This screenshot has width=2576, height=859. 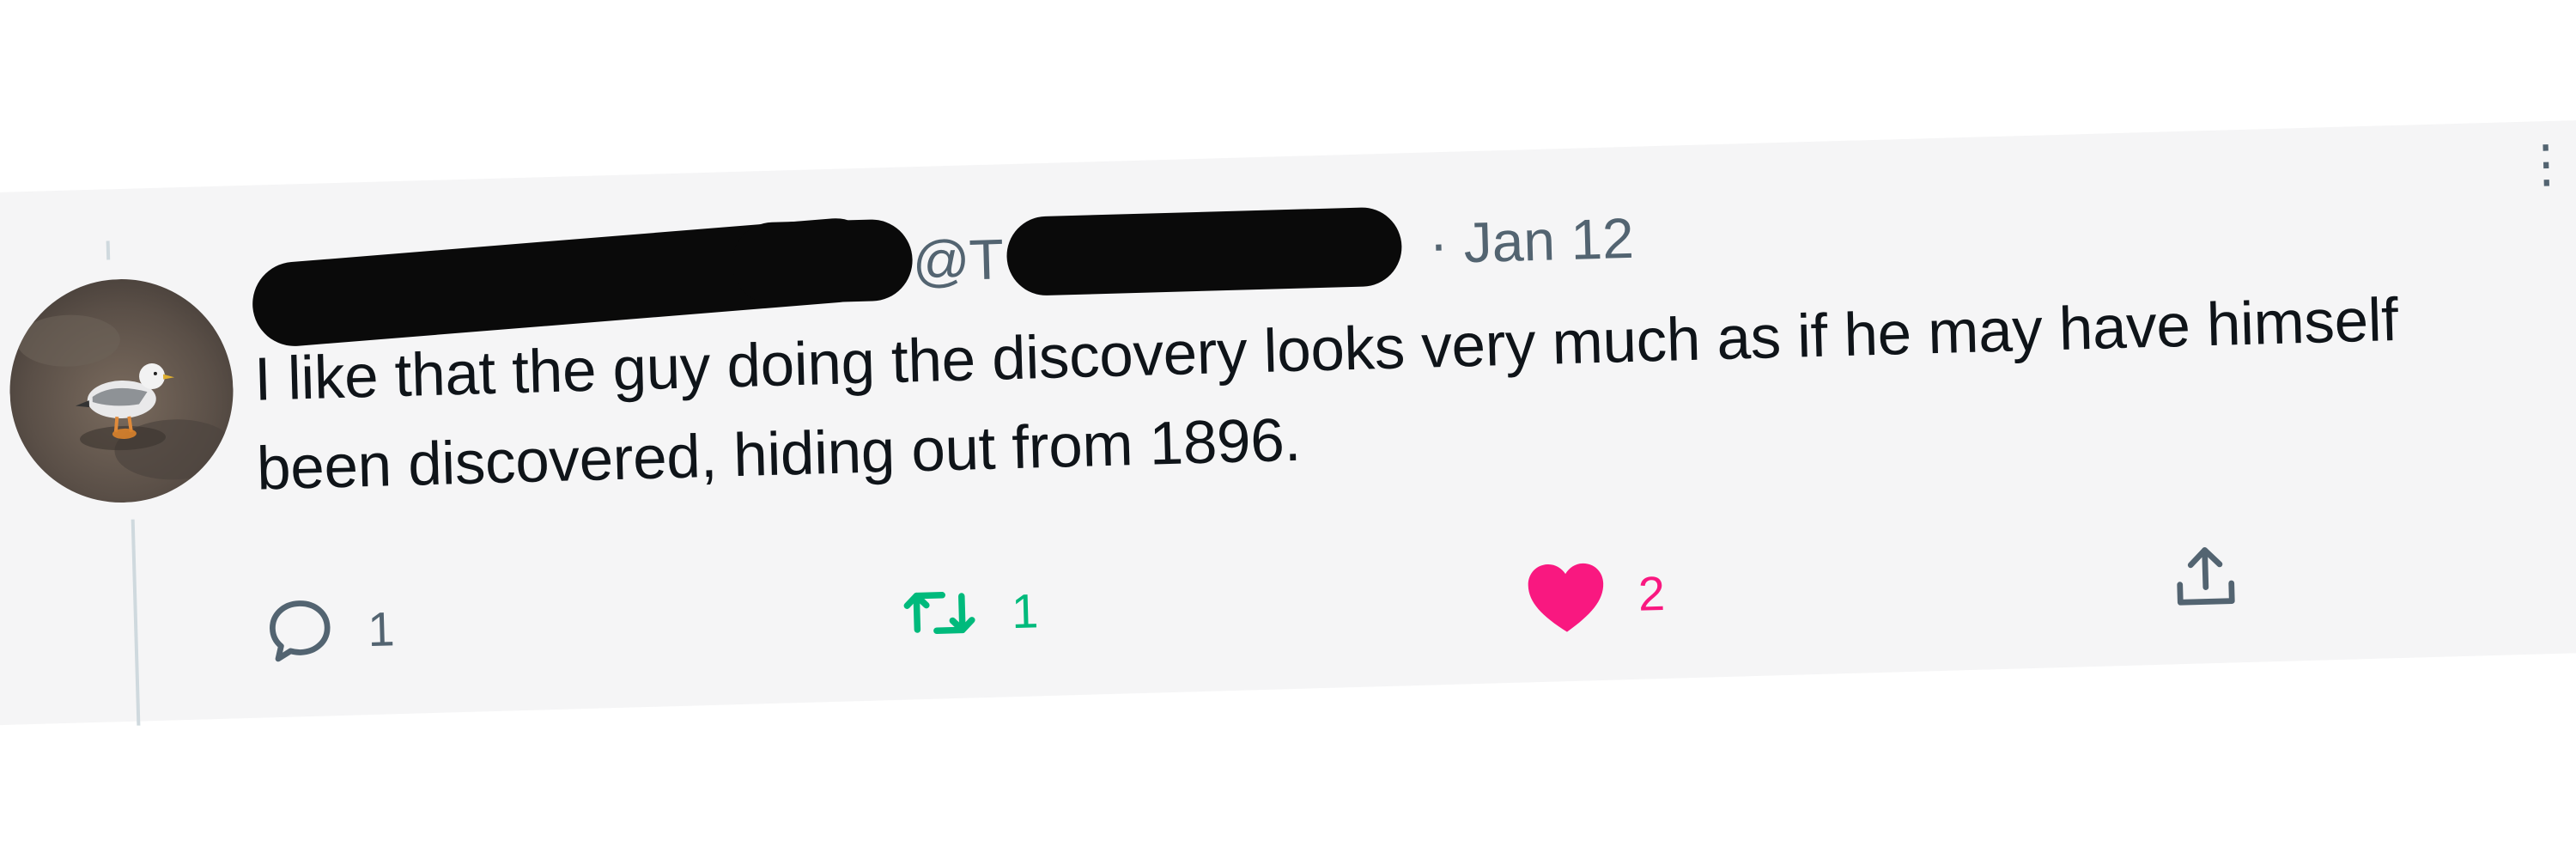 What do you see at coordinates (823, 262) in the screenshot?
I see `redacted-display-name-tail` at bounding box center [823, 262].